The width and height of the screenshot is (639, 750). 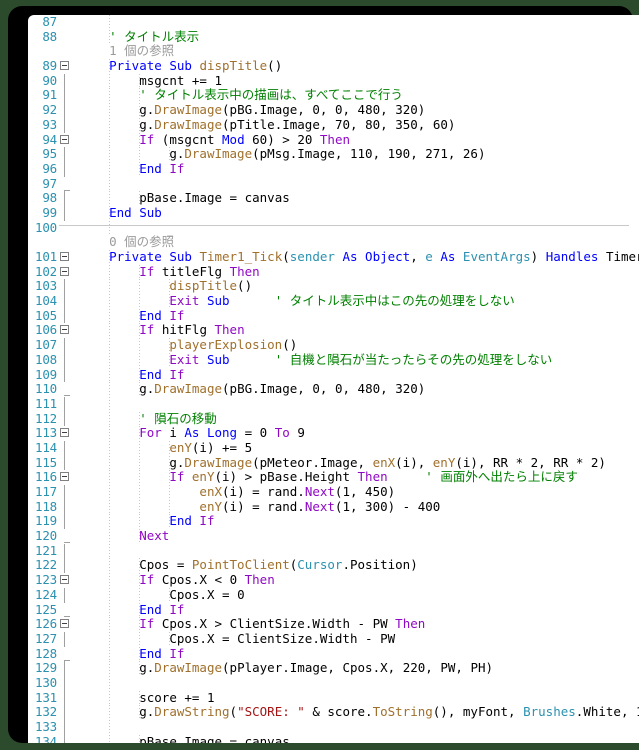 I want to click on code-text: ' タイトル表示, so click(x=357, y=37).